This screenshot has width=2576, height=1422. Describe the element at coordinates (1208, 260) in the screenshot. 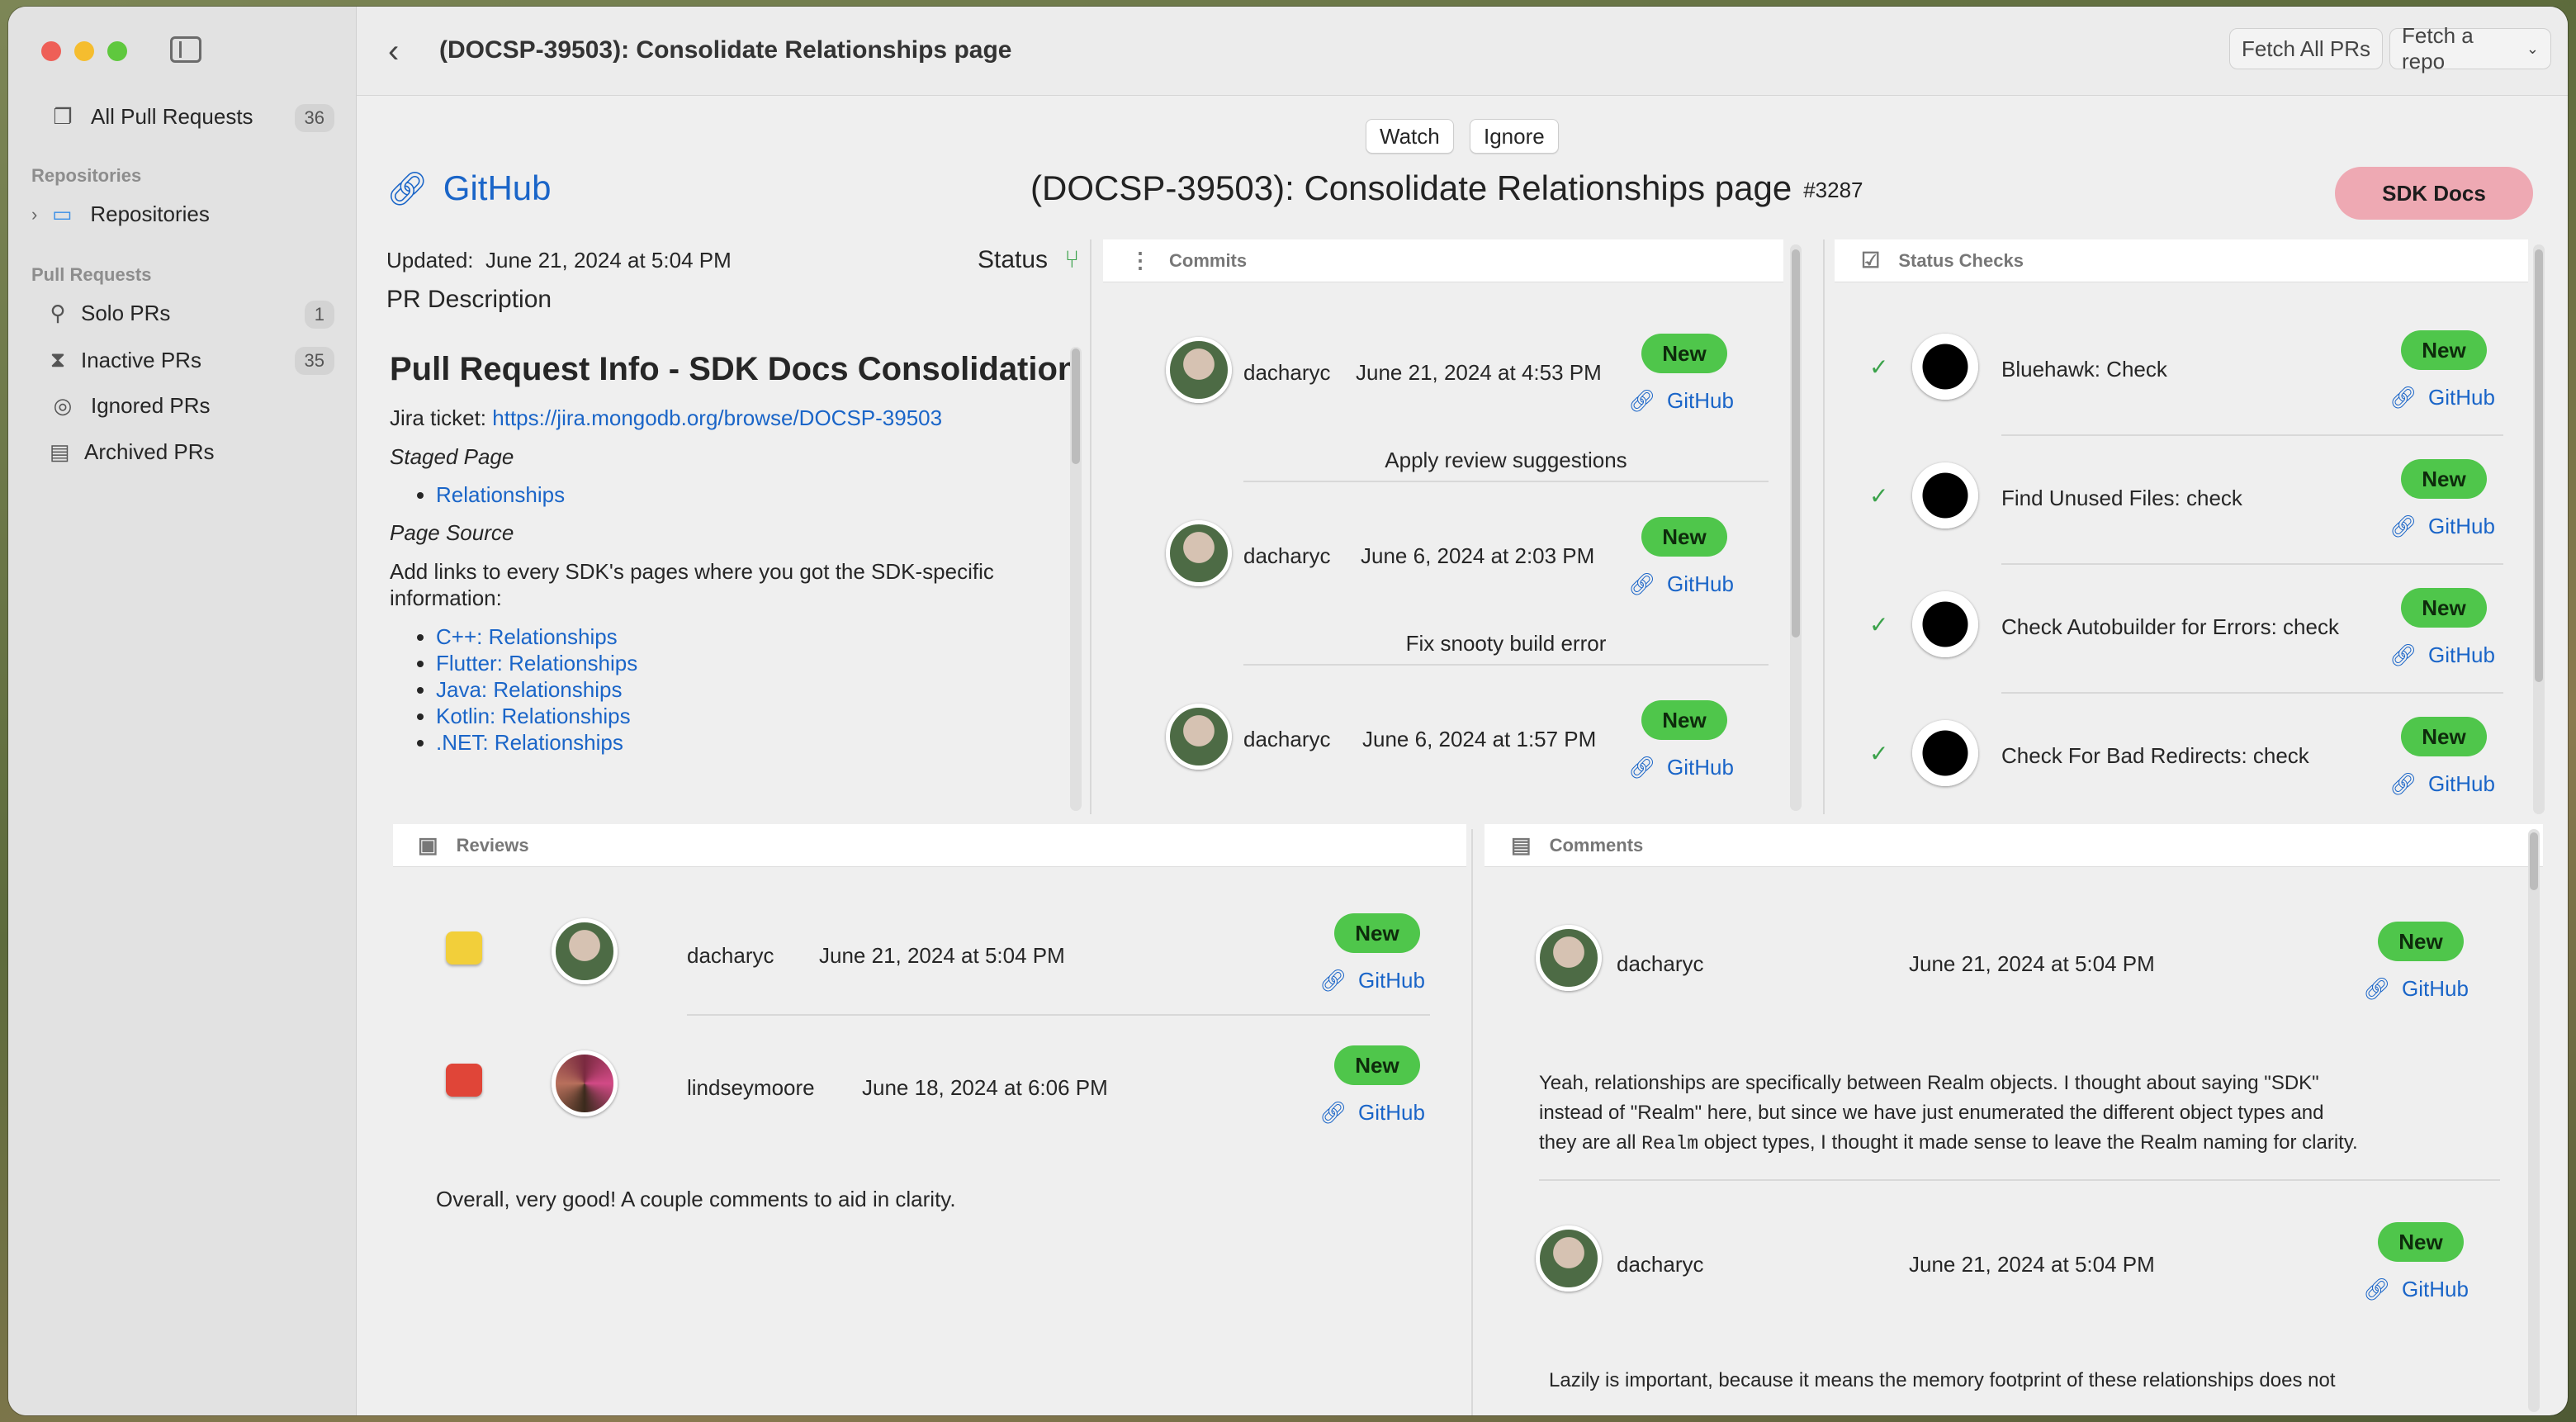

I see `commits-title: Commits` at that location.